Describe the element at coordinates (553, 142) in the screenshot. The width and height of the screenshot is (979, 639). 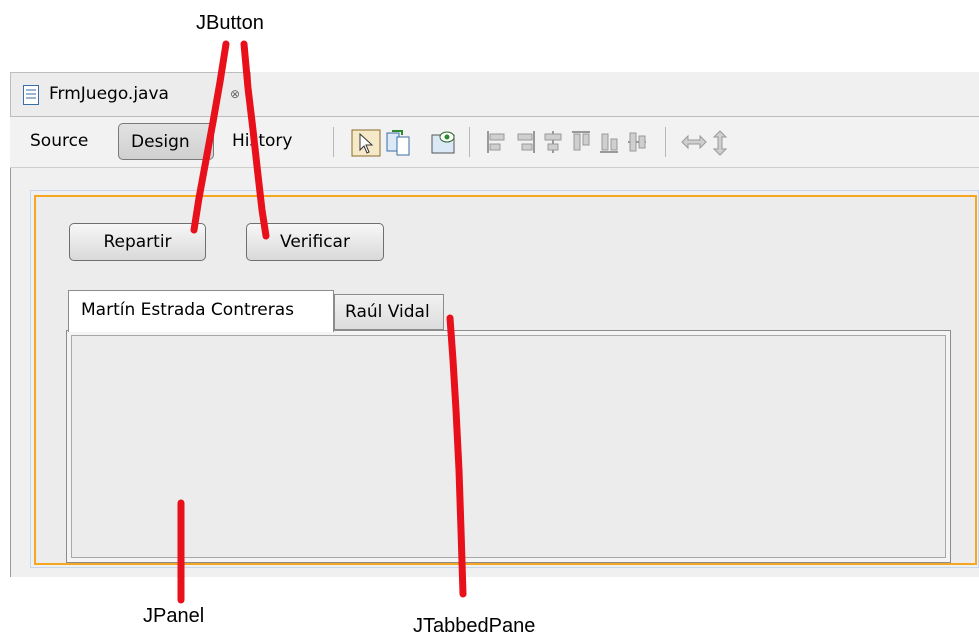
I see `center-horizontally-icon` at that location.